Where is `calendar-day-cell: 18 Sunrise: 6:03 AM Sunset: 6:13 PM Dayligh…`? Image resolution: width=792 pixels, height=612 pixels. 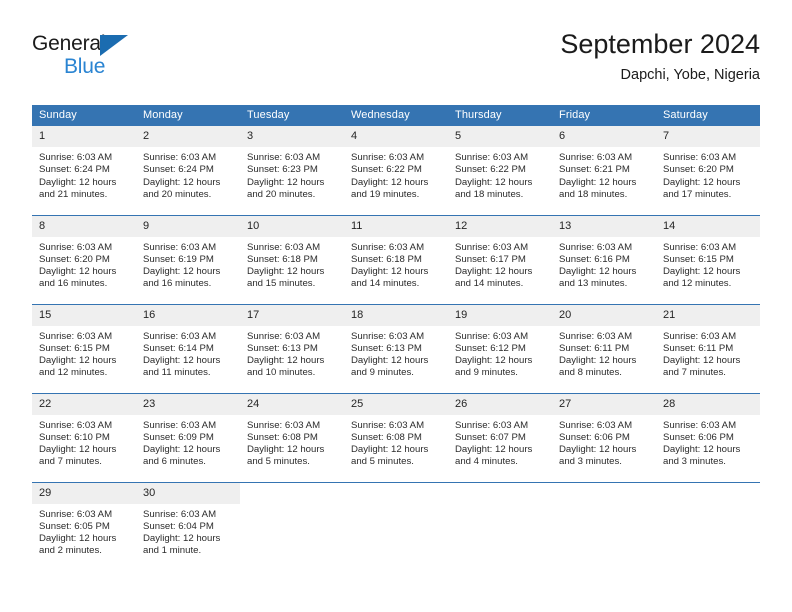
calendar-day-cell: 18 Sunrise: 6:03 AM Sunset: 6:13 PM Dayligh… is located at coordinates (396, 348).